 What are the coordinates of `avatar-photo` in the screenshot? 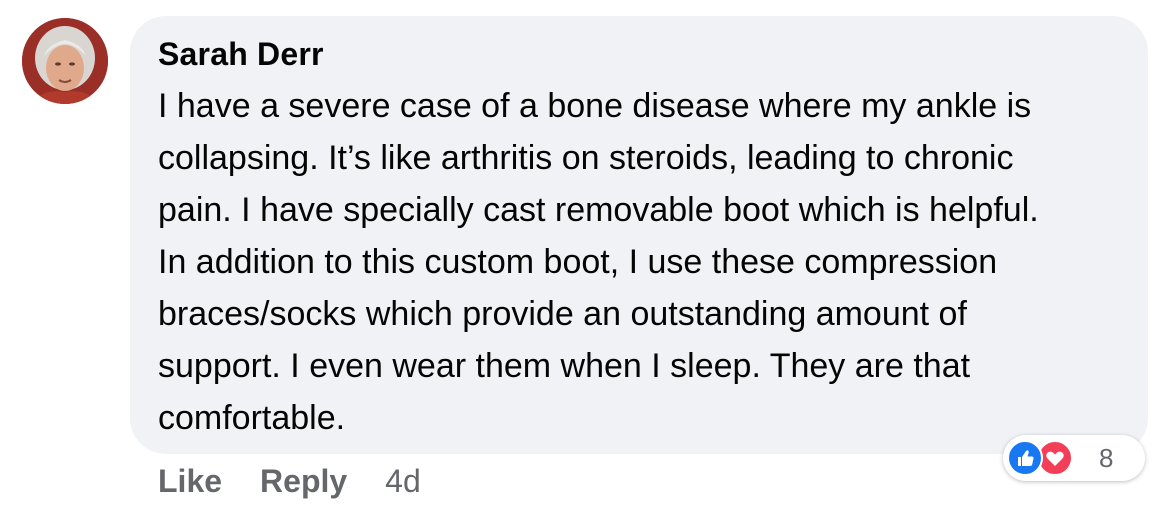 It's located at (65, 61).